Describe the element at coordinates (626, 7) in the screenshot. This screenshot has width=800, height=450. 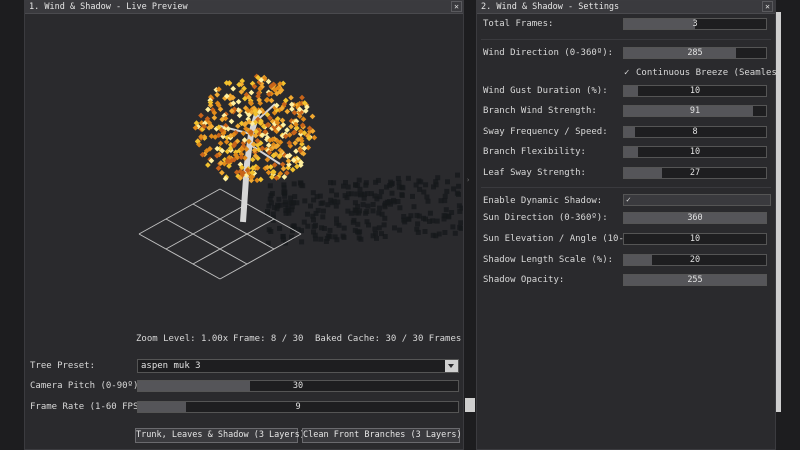
I see `settings-titlebar: 2. Wind & Shadow - Settings` at that location.